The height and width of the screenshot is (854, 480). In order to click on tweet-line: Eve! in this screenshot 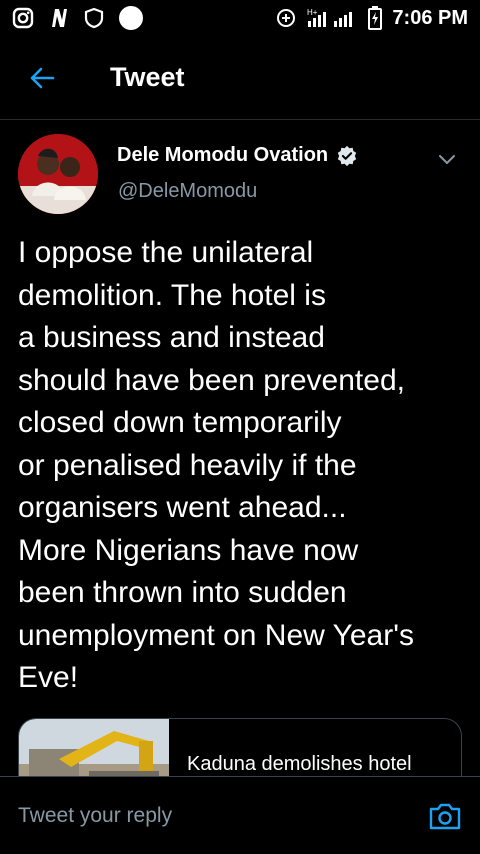, I will do `click(48, 677)`.